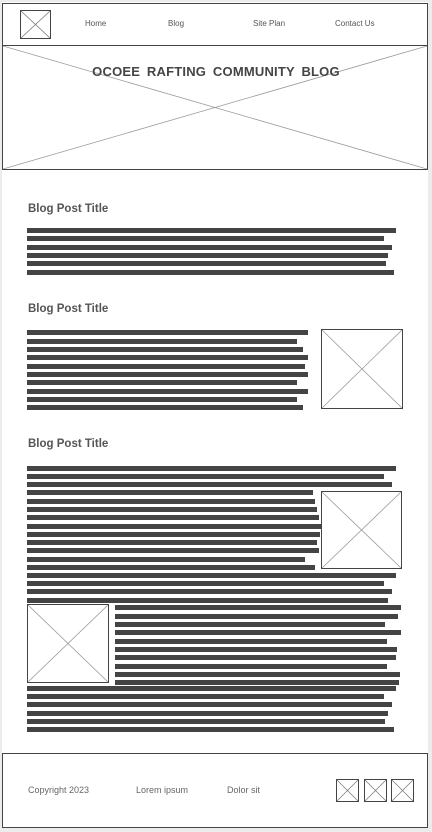  What do you see at coordinates (243, 790) in the screenshot?
I see `footer-link-dolor-sit: Dolor sit` at bounding box center [243, 790].